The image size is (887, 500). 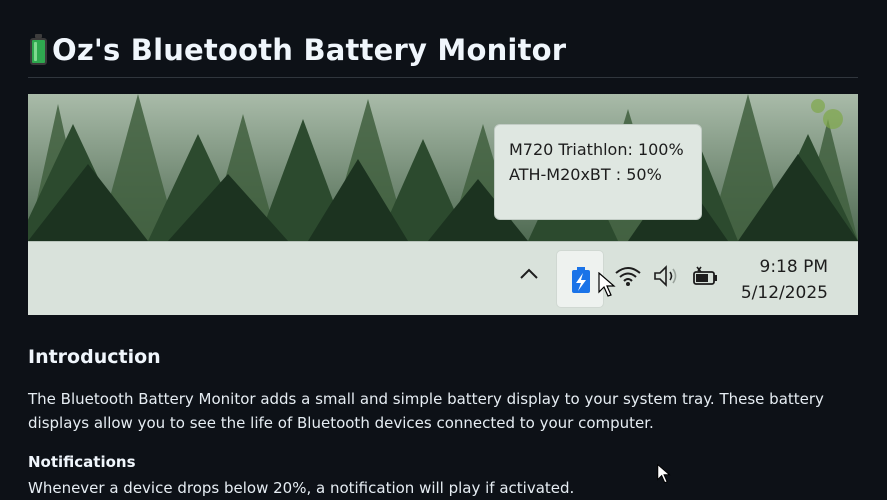 What do you see at coordinates (443, 278) in the screenshot?
I see `taskbar: 9:18 PM 5/12/2025` at bounding box center [443, 278].